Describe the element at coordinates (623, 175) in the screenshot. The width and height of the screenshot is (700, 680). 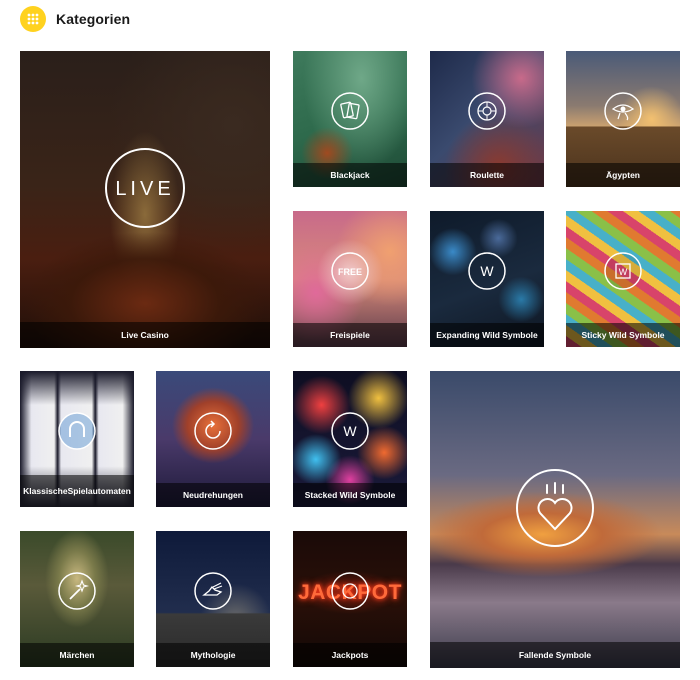
I see `tile-label: Ägypten` at that location.